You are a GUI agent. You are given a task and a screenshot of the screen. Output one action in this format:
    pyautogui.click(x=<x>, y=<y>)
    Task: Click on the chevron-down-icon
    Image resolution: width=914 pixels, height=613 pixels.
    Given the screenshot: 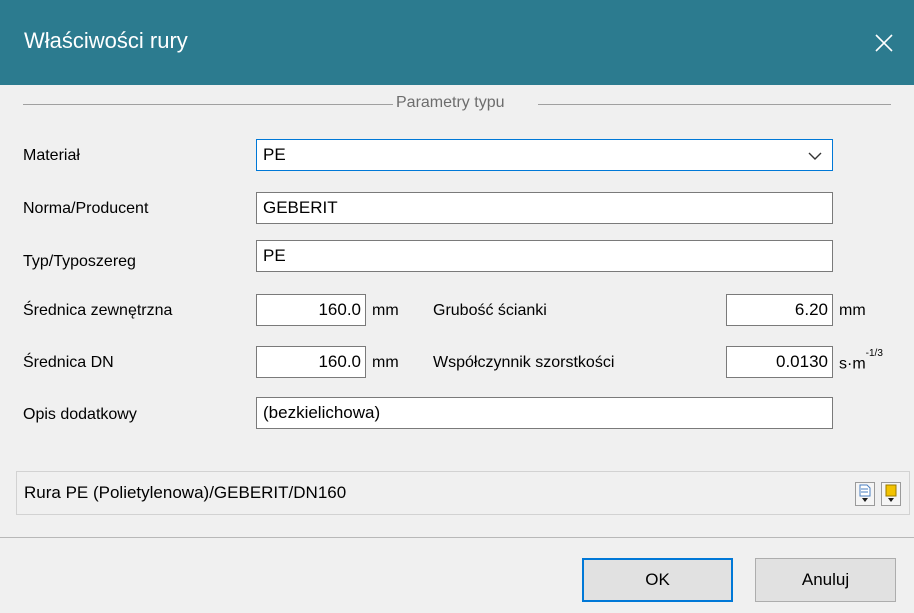 What is the action you would take?
    pyautogui.click(x=815, y=156)
    